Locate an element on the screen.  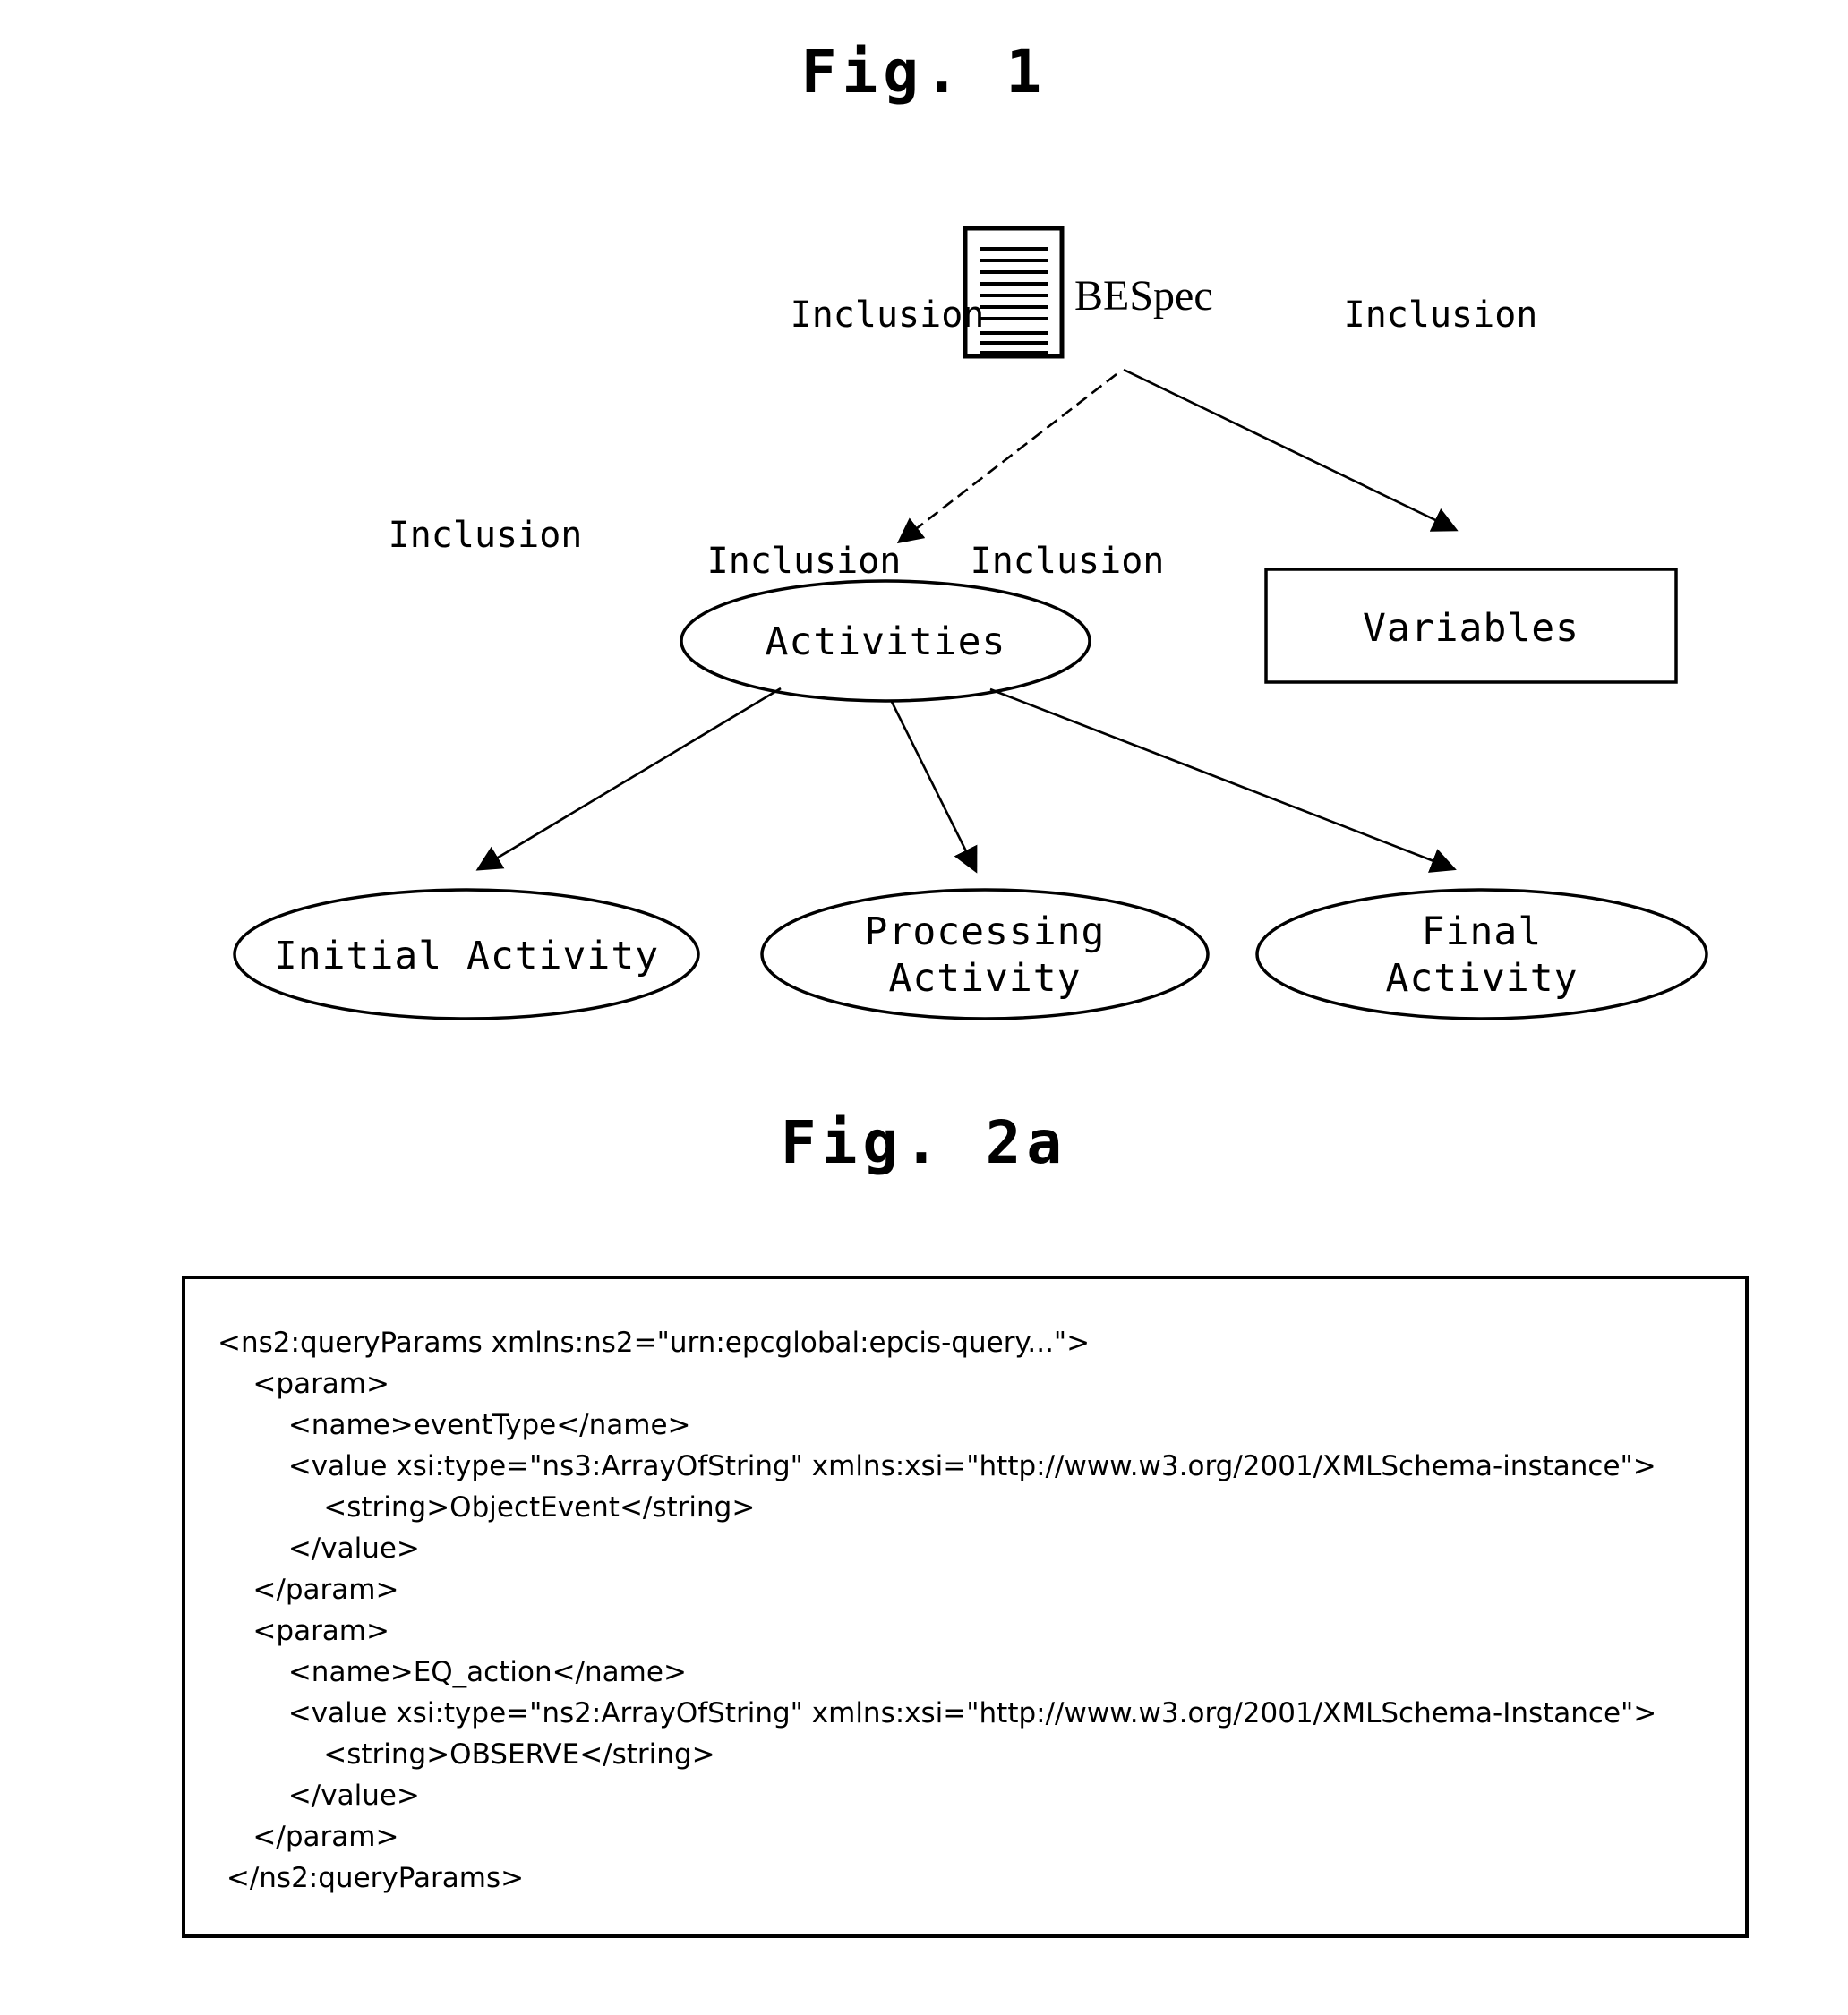
edge-label-bespec-variables: Inclusion is located at coordinates (1441, 315).